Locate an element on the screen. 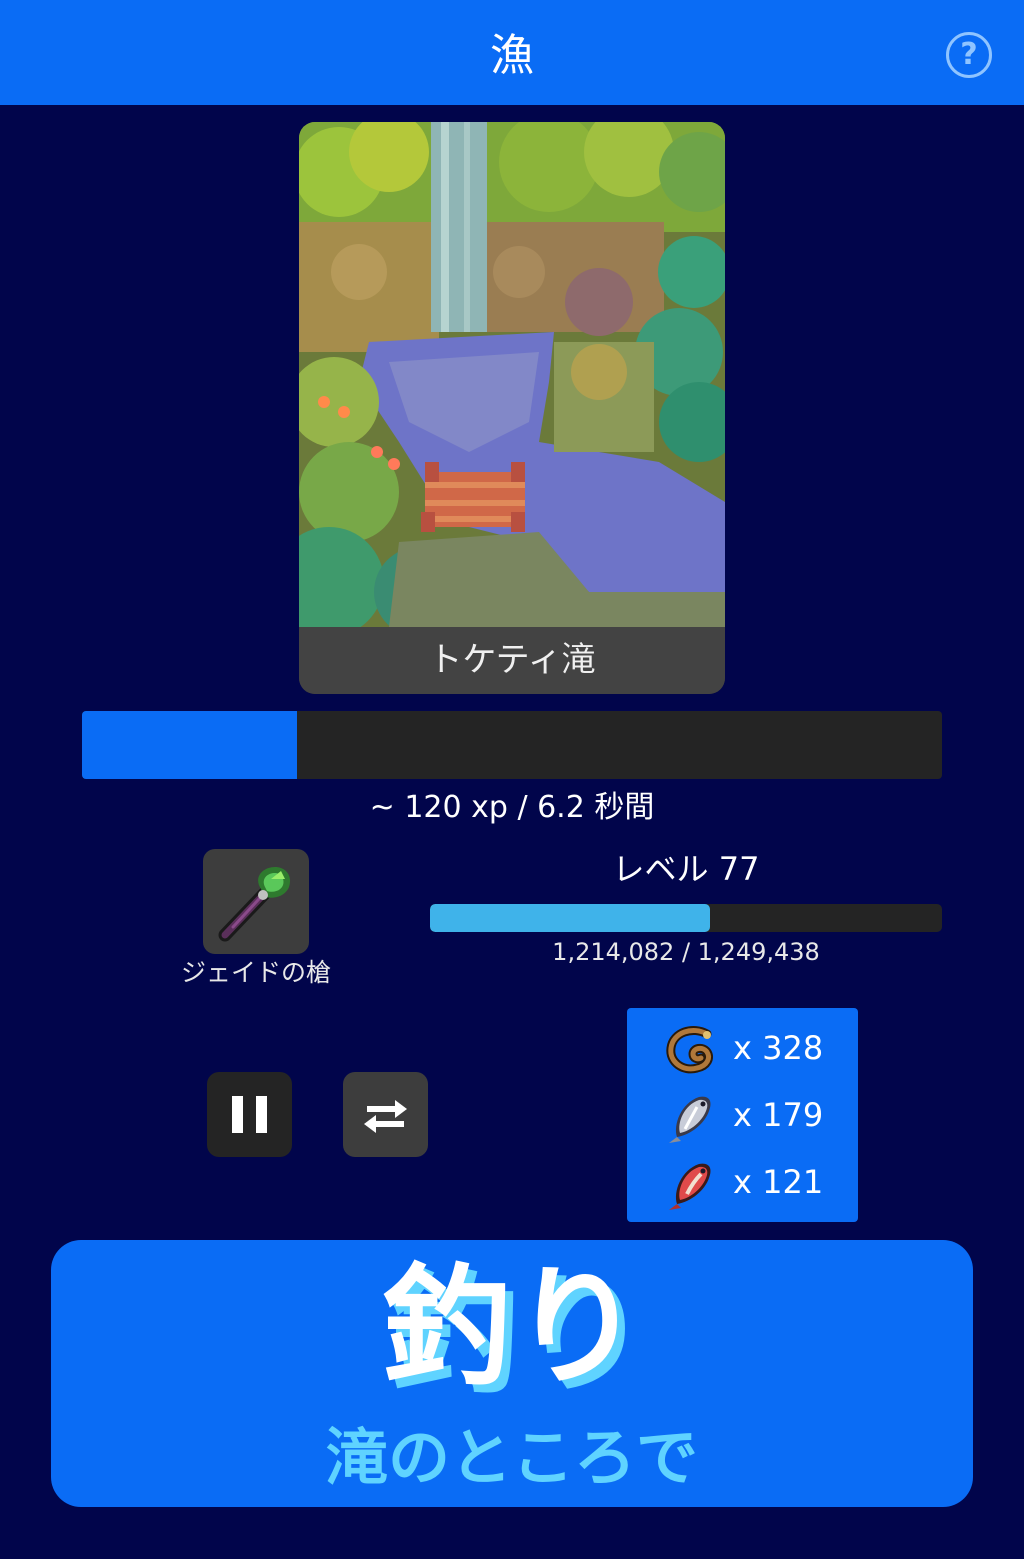 Image resolution: width=1024 pixels, height=1559 pixels. fish-button-sublabel: 滝のところで is located at coordinates (511, 1457).